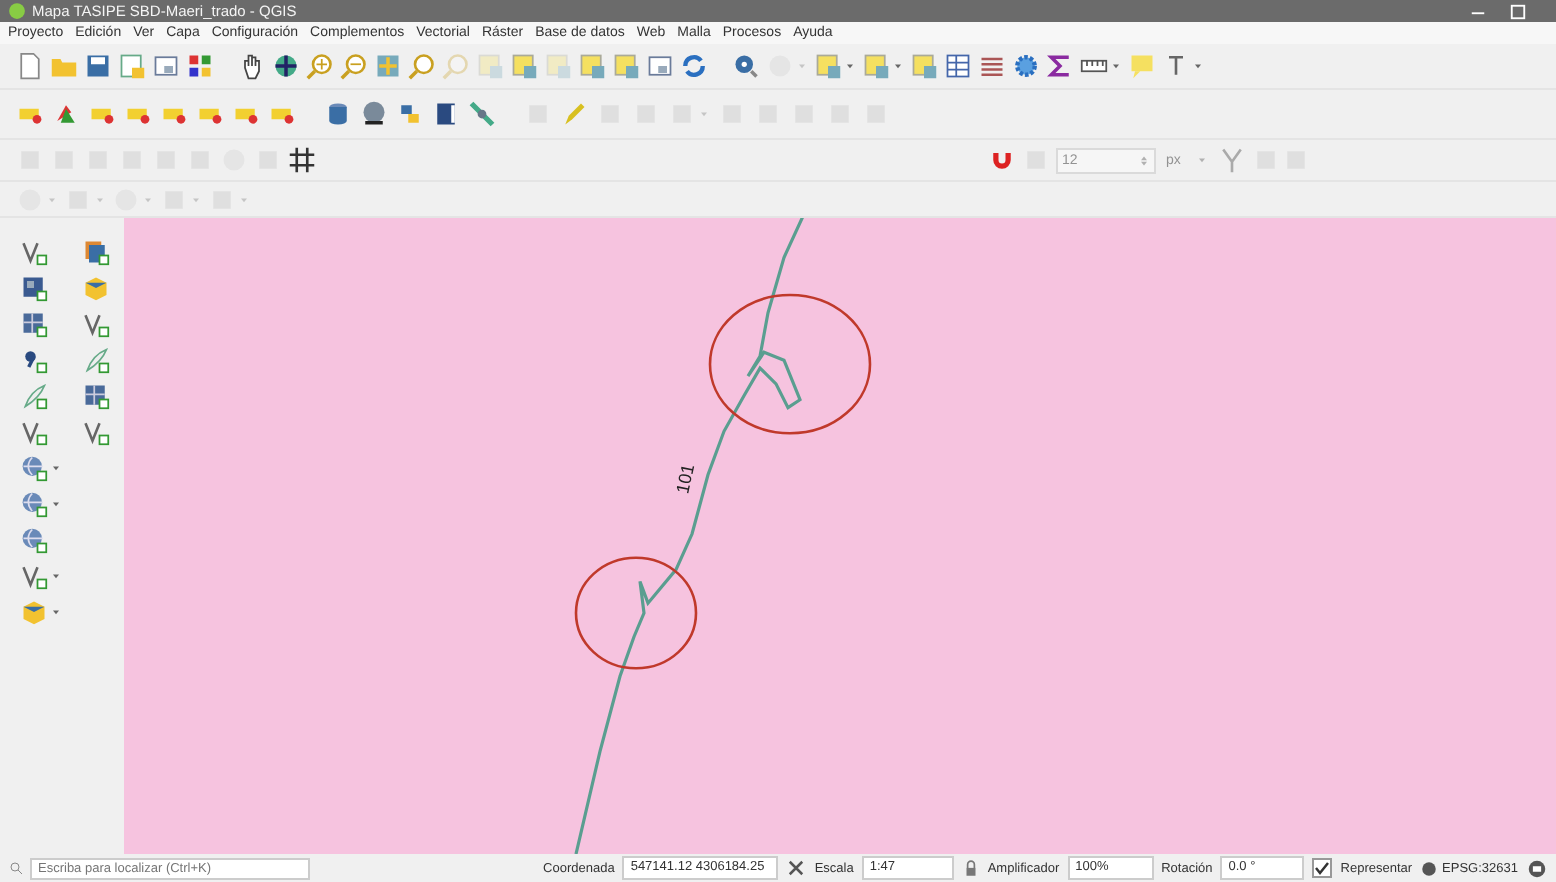  I want to click on hash-icon, so click(302, 160).